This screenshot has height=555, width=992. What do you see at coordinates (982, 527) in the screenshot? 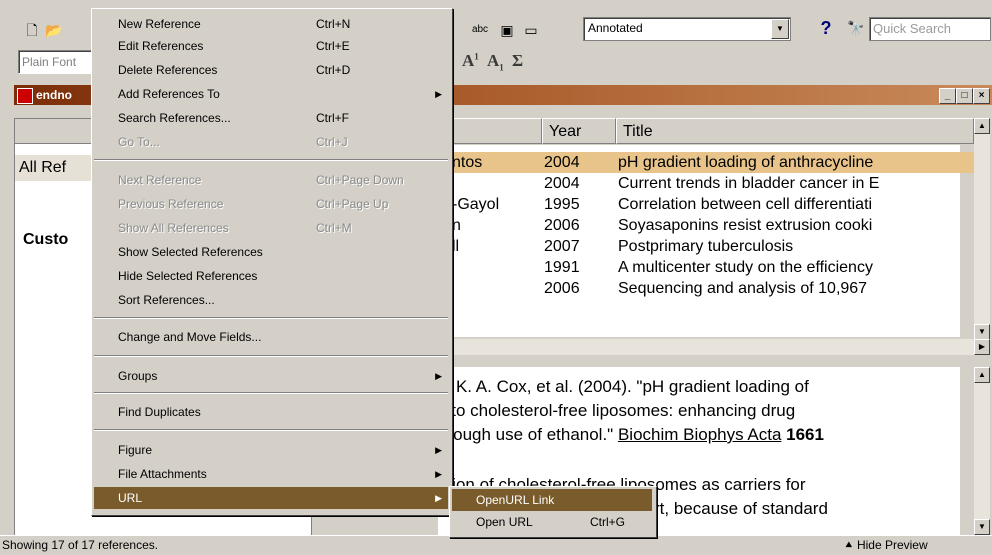
I see `preview-scroll-down-icon: ▼` at bounding box center [982, 527].